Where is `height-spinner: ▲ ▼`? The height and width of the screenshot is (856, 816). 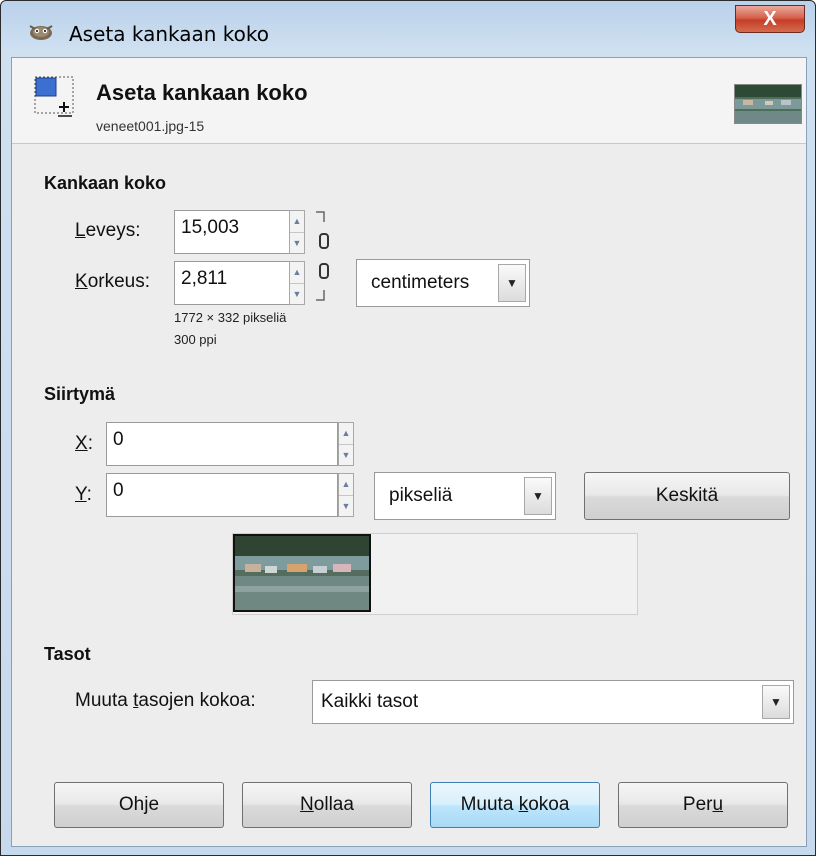 height-spinner: ▲ ▼ is located at coordinates (297, 283).